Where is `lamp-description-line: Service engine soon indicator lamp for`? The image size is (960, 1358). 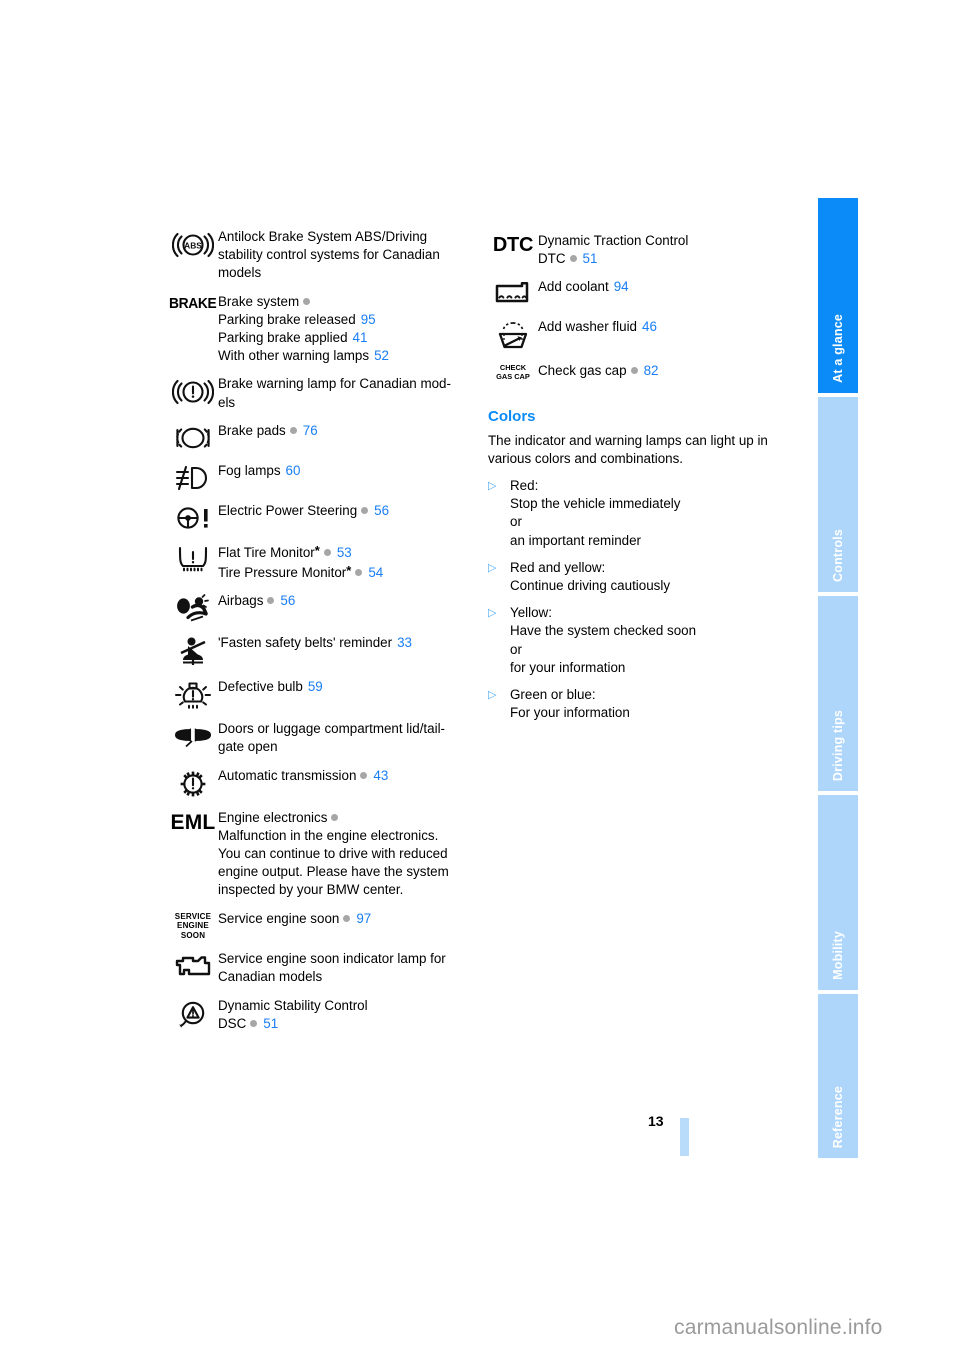 lamp-description-line: Service engine soon indicator lamp for is located at coordinates (332, 958).